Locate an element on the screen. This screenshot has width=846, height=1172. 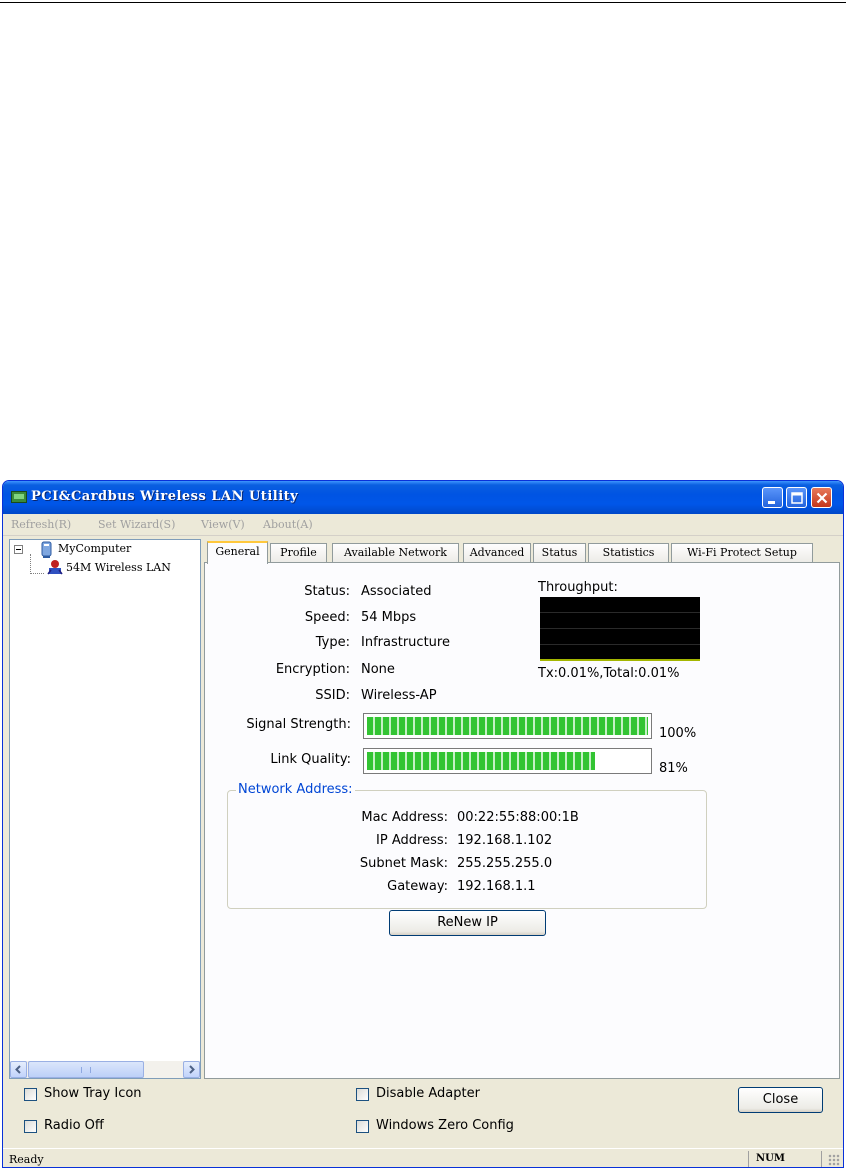
throughput-value: Tx:0.01%,Total:0.01% is located at coordinates (609, 673).